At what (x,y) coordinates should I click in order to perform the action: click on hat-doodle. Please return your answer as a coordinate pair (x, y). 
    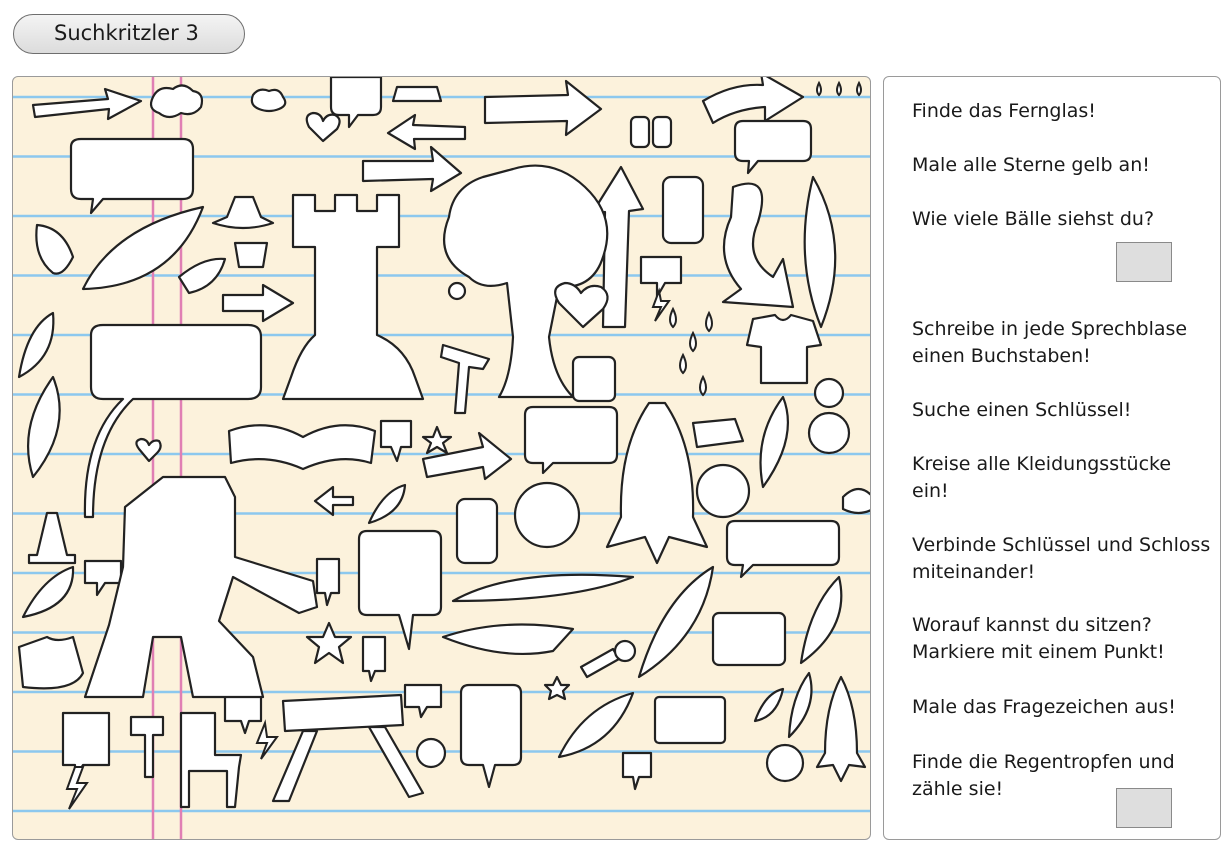
    Looking at the image, I should click on (243, 212).